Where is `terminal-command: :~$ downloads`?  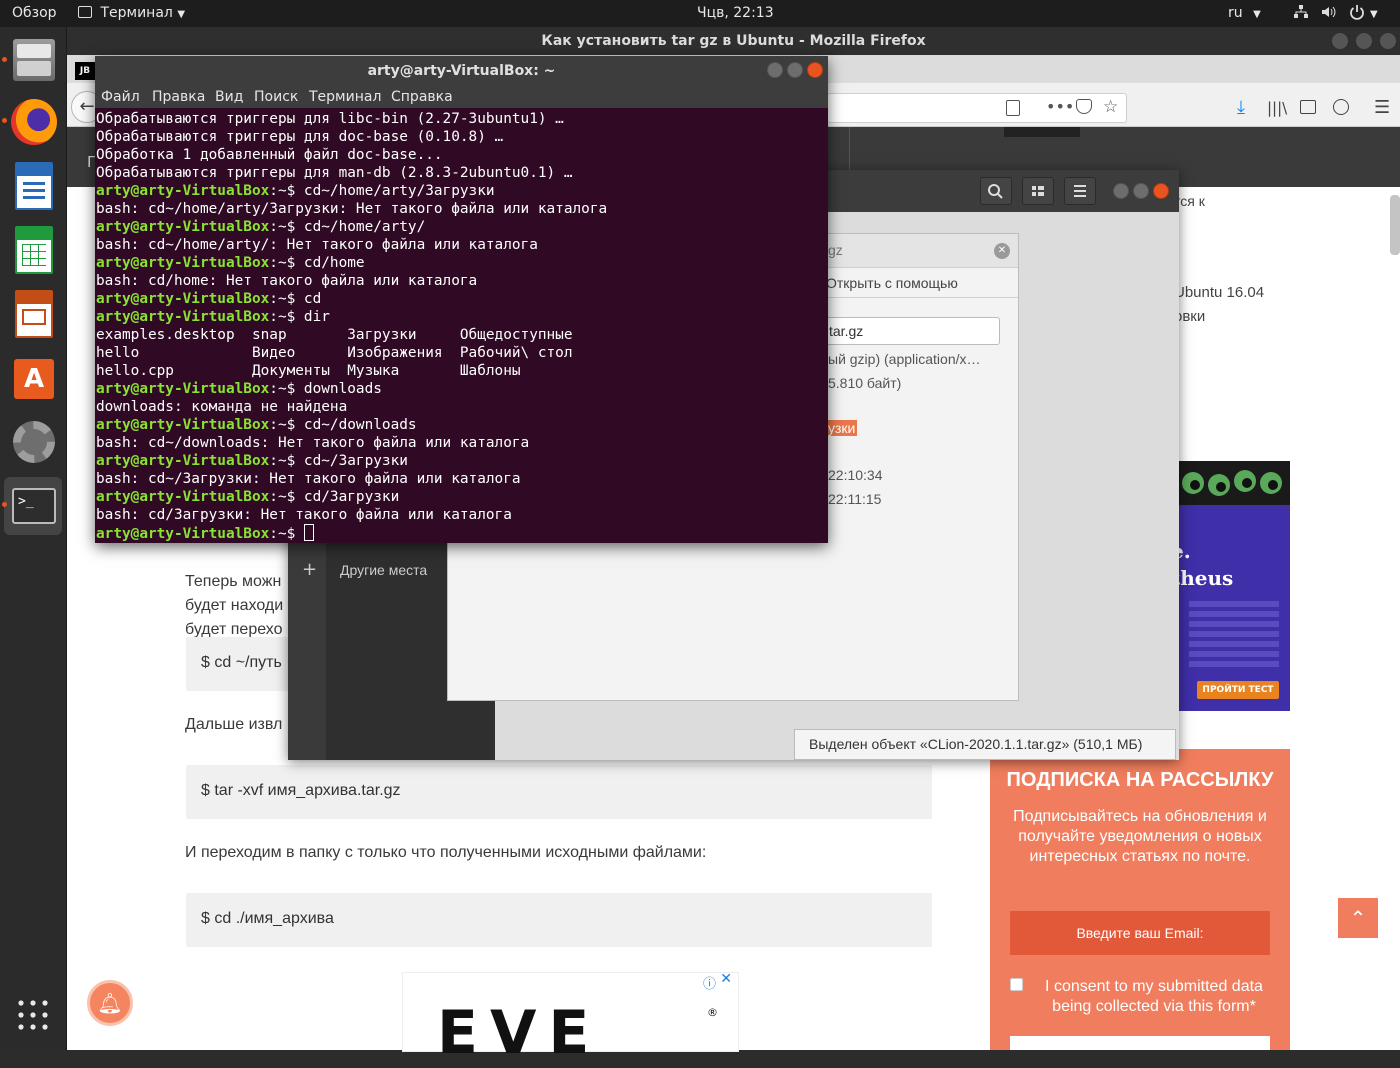
terminal-command: :~$ downloads is located at coordinates (325, 389).